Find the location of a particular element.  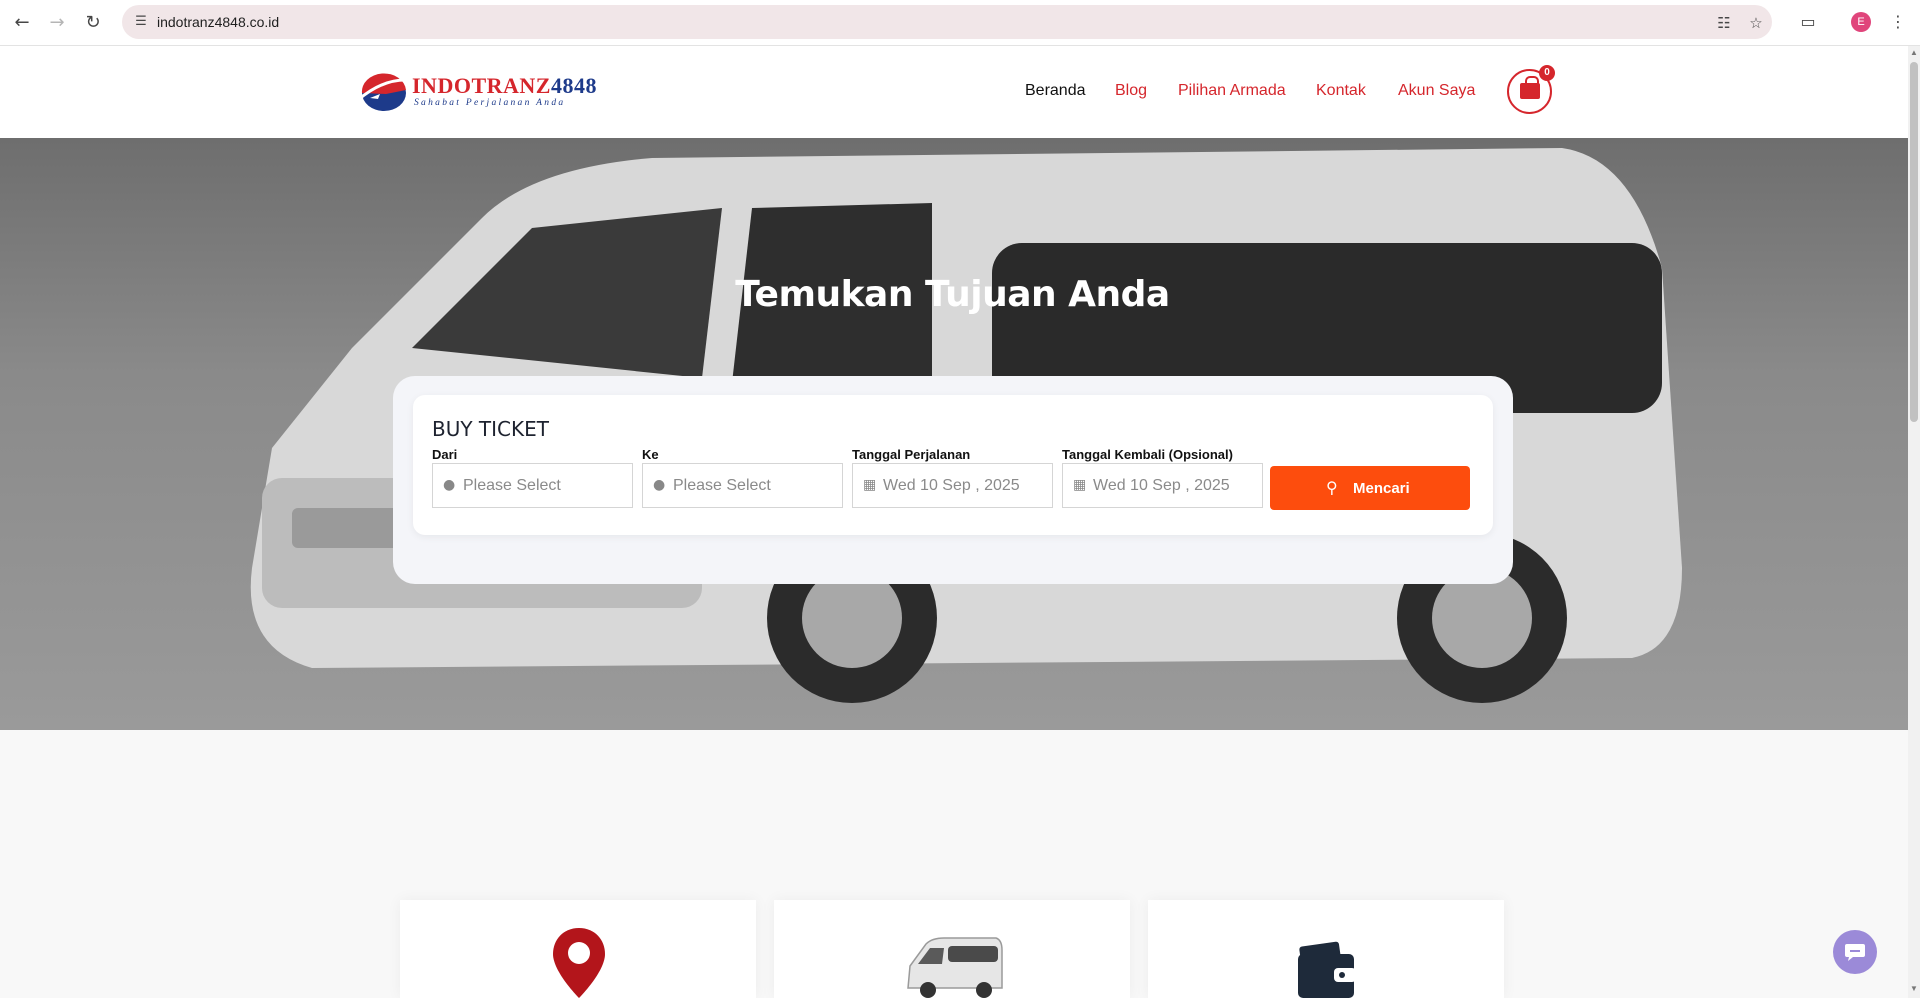

search-button: ⚲ Mencari is located at coordinates (1370, 488).